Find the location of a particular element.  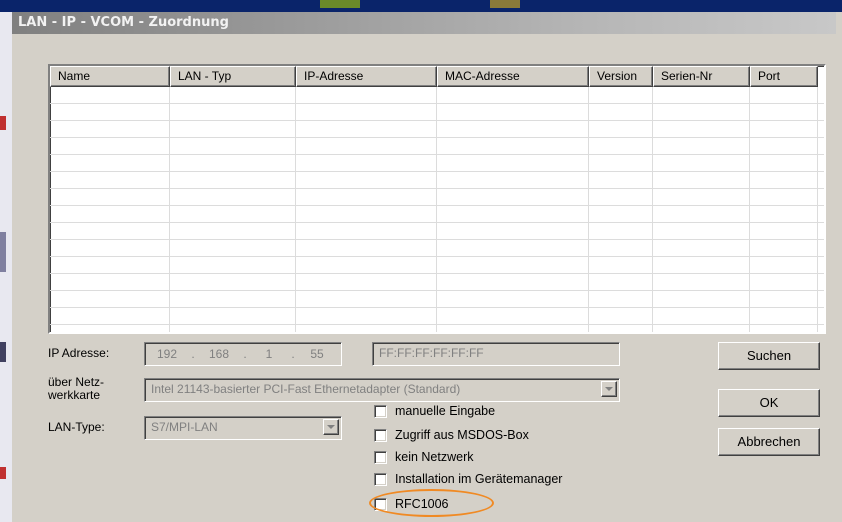

mac-address-field: FF:FF:FF:FF:FF:FF is located at coordinates (496, 354).